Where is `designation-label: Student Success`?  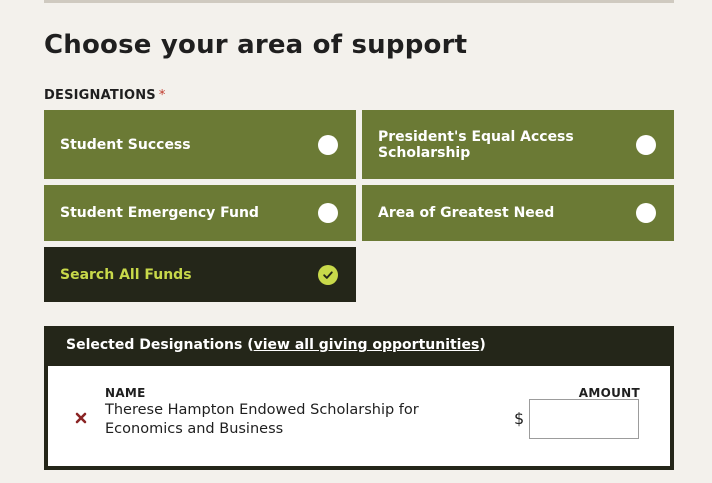
designation-label: Student Success is located at coordinates (125, 144).